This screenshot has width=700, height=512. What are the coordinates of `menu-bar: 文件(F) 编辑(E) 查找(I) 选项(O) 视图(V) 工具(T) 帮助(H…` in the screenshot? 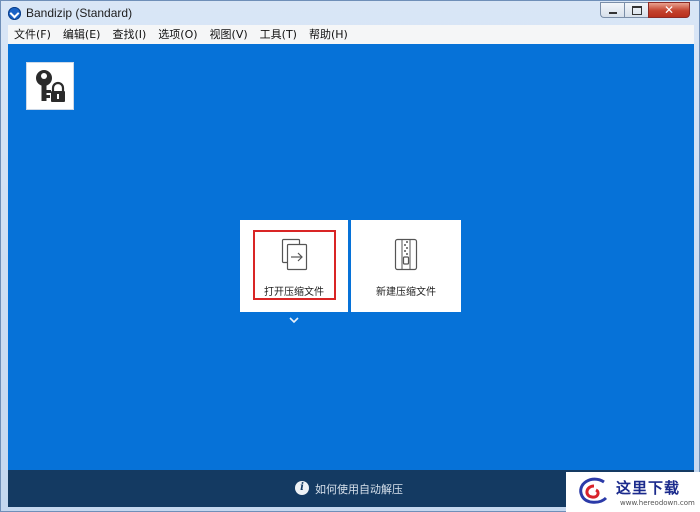 It's located at (351, 34).